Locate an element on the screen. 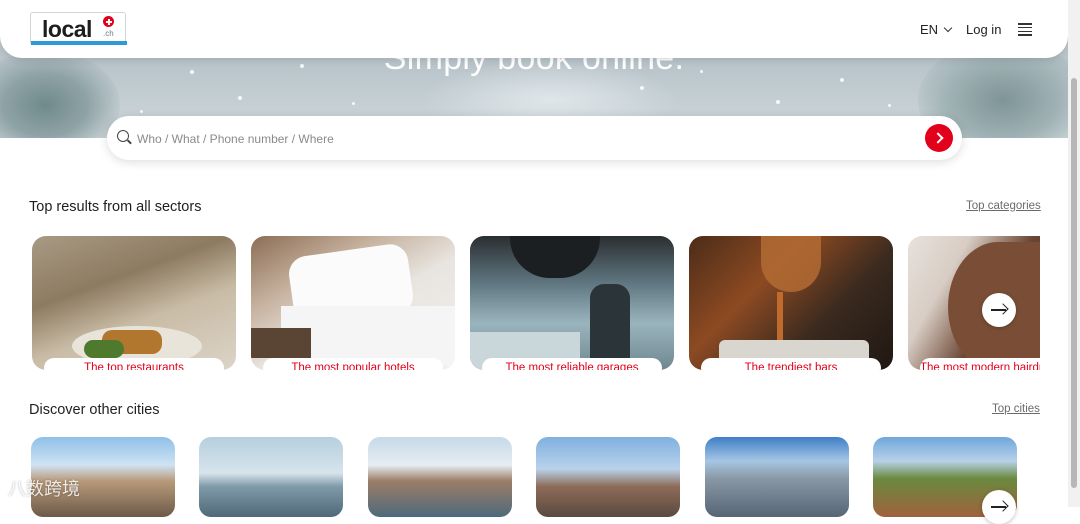 The height and width of the screenshot is (524, 1080). cities-next-button is located at coordinates (999, 507).